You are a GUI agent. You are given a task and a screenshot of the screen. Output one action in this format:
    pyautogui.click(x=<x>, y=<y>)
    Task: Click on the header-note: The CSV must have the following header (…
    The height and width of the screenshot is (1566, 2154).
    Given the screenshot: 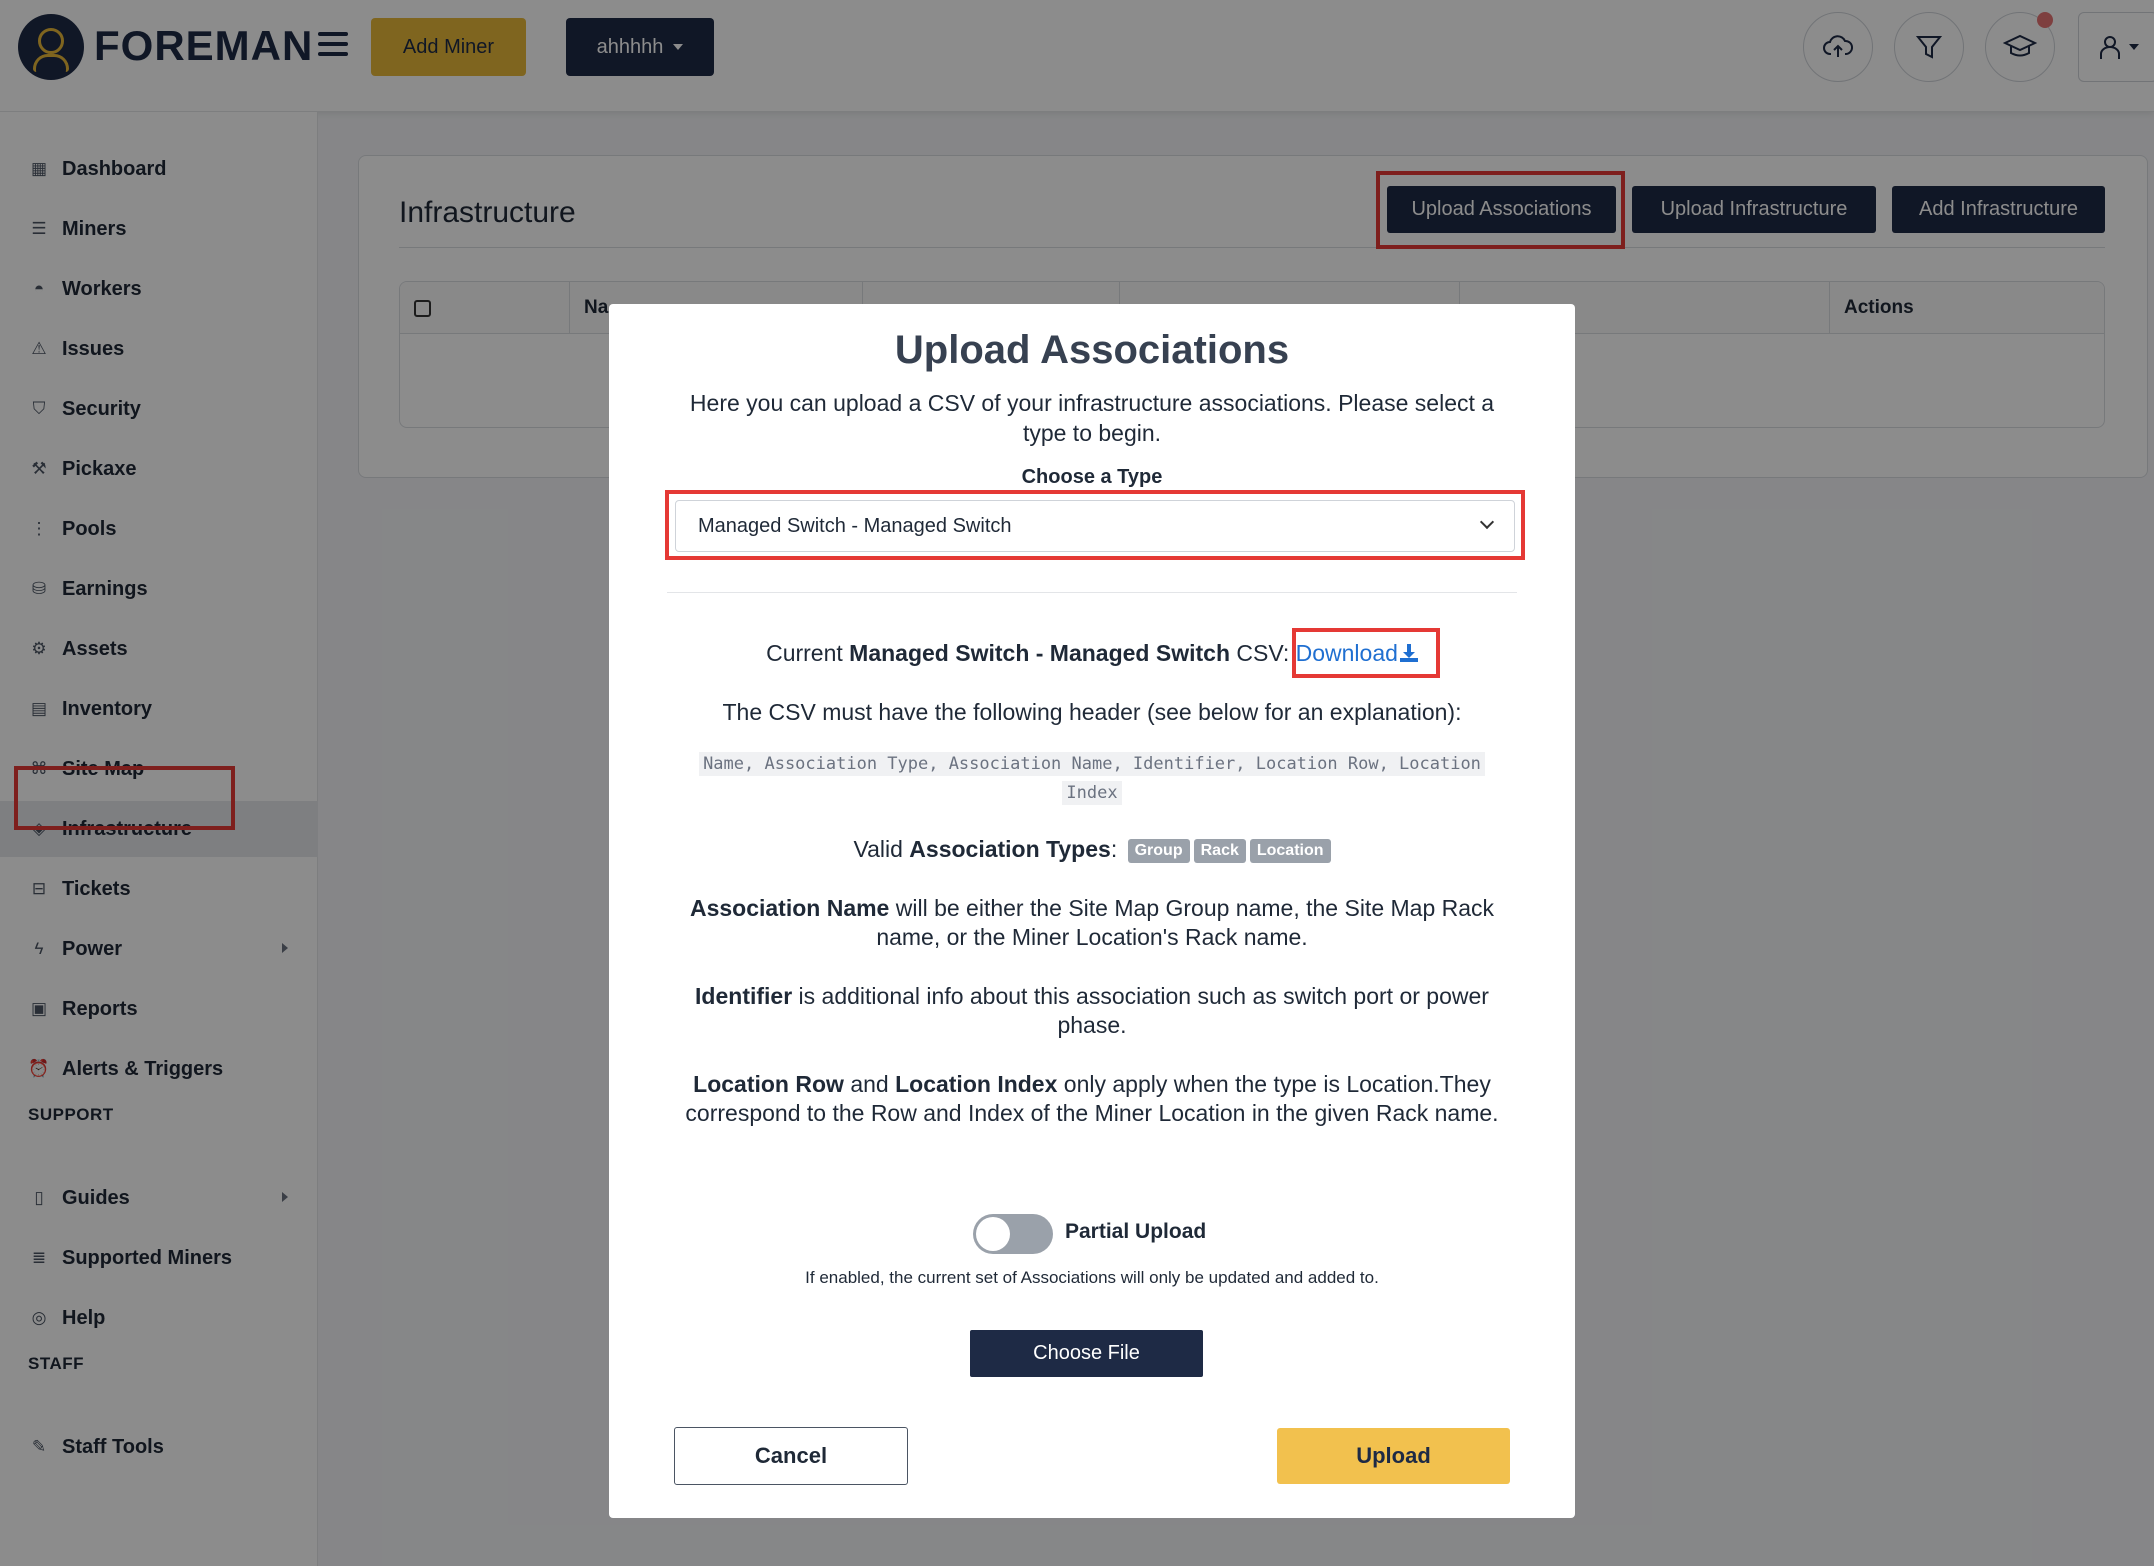 What is the action you would take?
    pyautogui.click(x=1092, y=712)
    